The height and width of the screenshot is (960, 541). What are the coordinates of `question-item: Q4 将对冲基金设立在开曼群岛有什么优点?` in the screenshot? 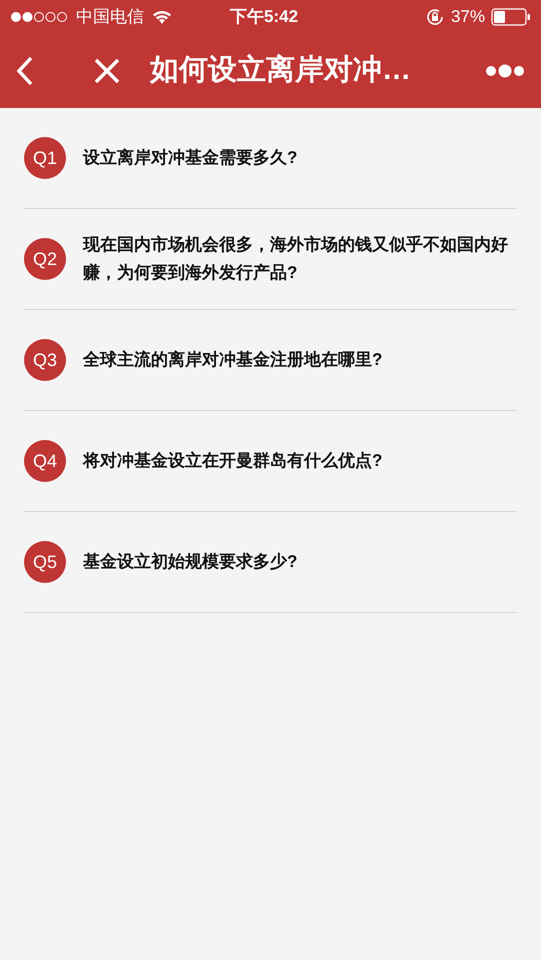 It's located at (270, 461).